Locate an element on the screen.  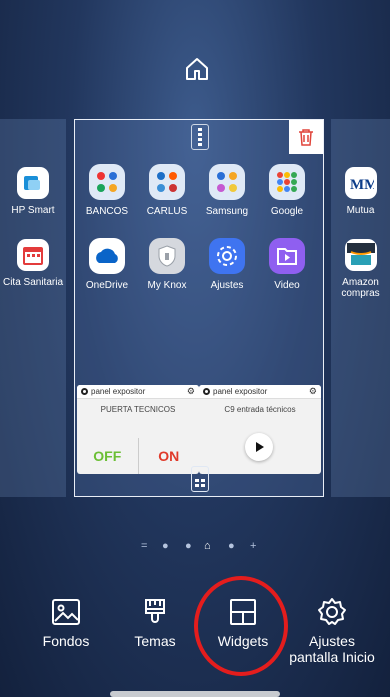
off-button: OFF is located at coordinates (108, 456).